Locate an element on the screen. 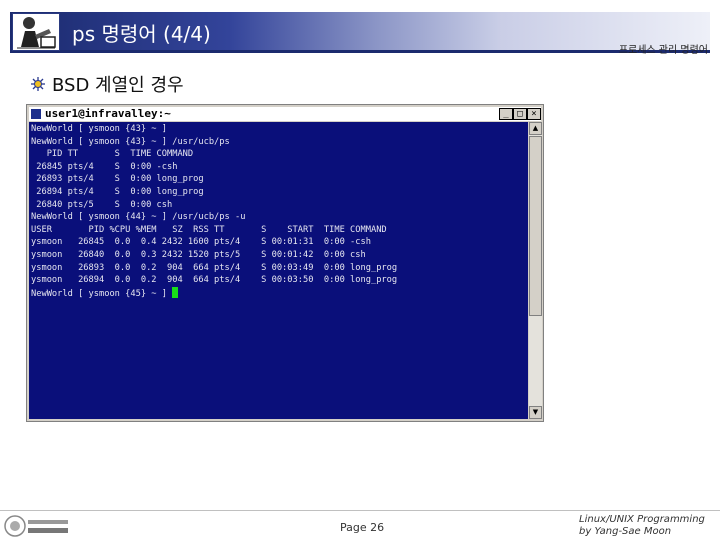 This screenshot has height=542, width=720. terminal-line: 26893 pts/4 S 0:00 long_prog is located at coordinates (117, 179).